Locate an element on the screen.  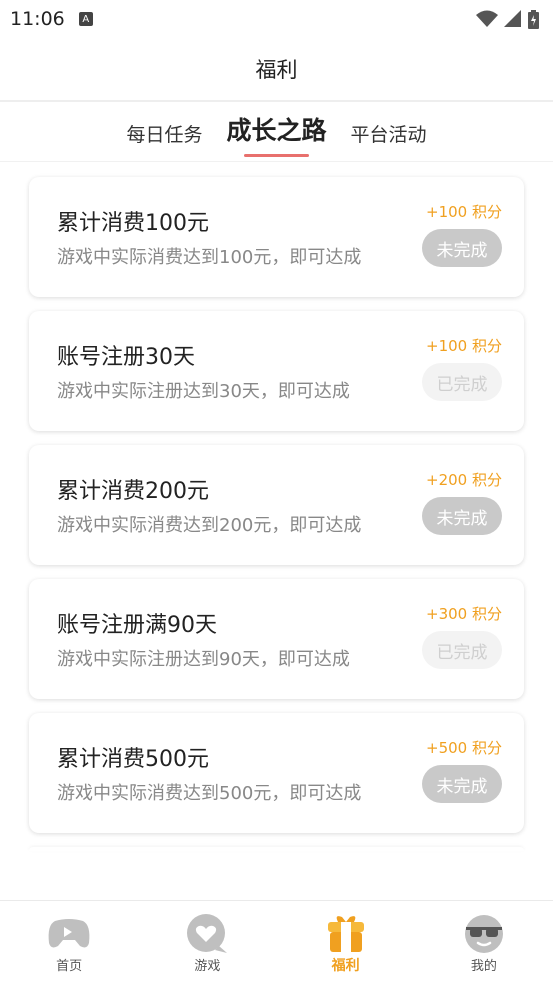
signal-icon is located at coordinates (512, 18).